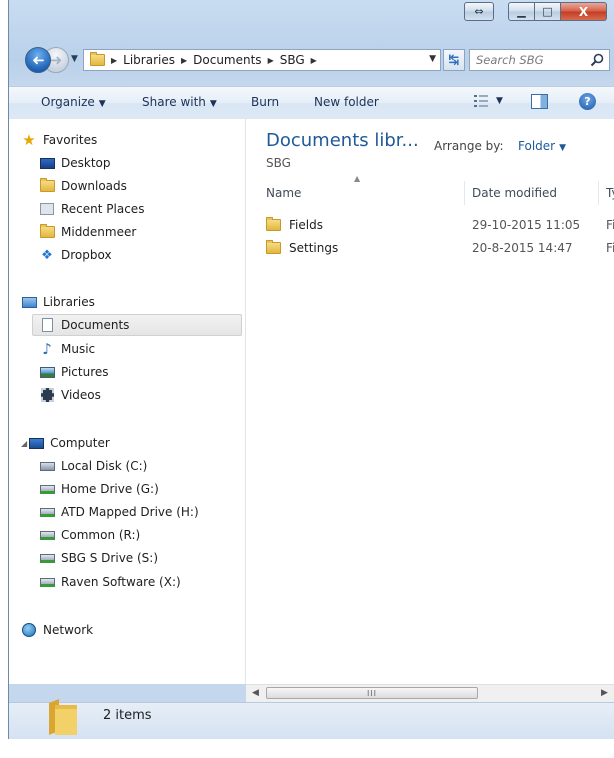  I want to click on nav-item-documents: Documents, so click(137, 325).